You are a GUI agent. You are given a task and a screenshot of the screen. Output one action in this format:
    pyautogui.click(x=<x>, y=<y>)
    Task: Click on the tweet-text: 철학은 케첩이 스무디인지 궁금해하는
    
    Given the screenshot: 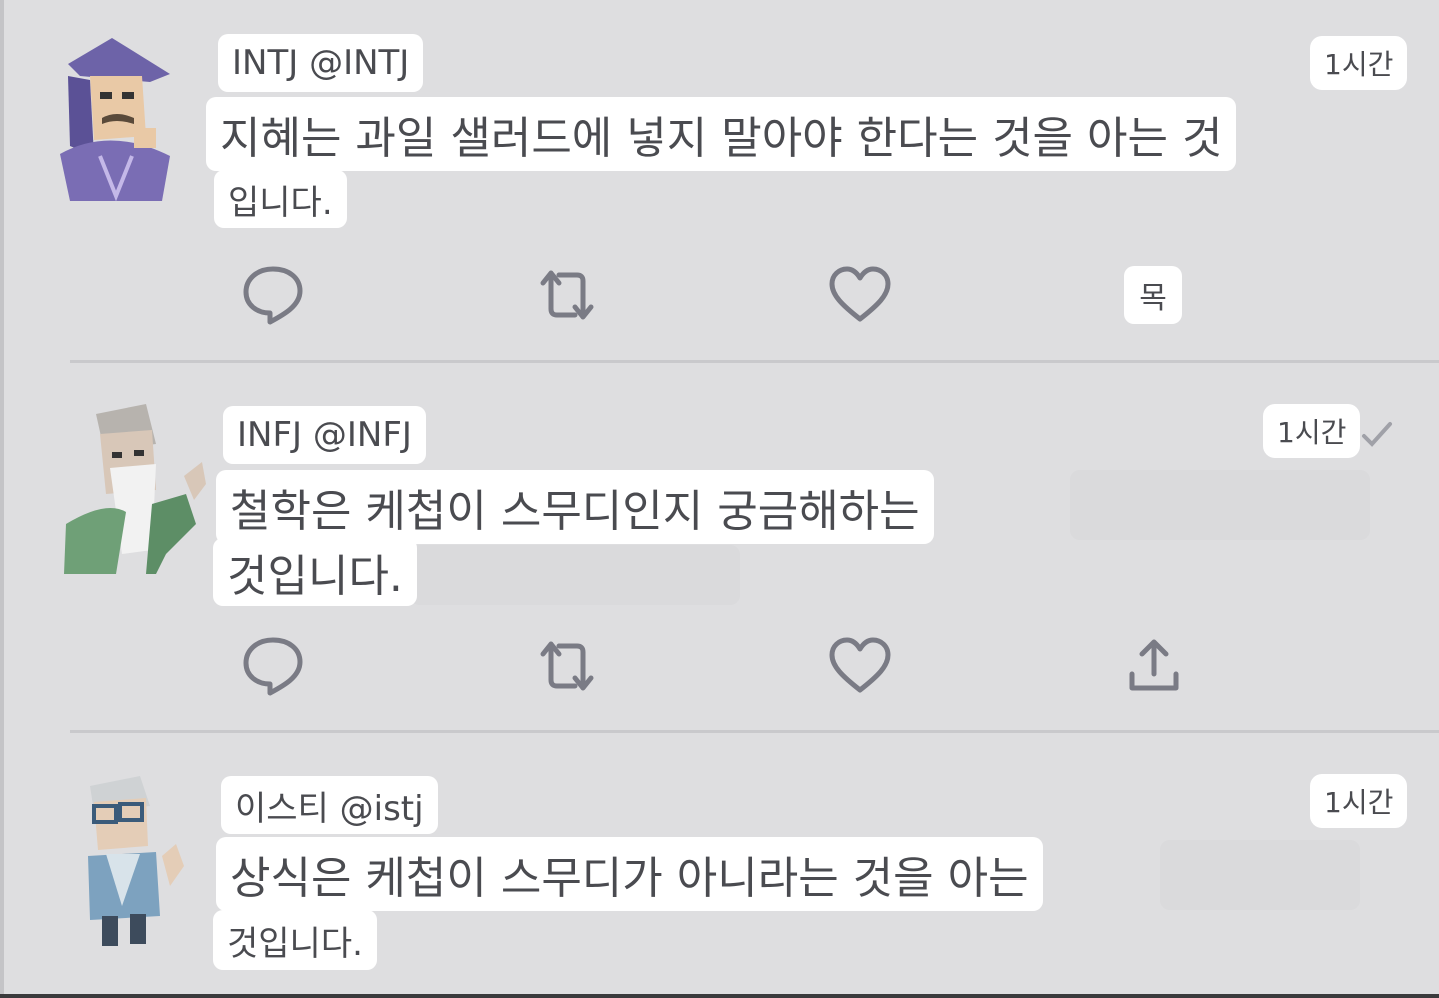 What is the action you would take?
    pyautogui.click(x=575, y=511)
    